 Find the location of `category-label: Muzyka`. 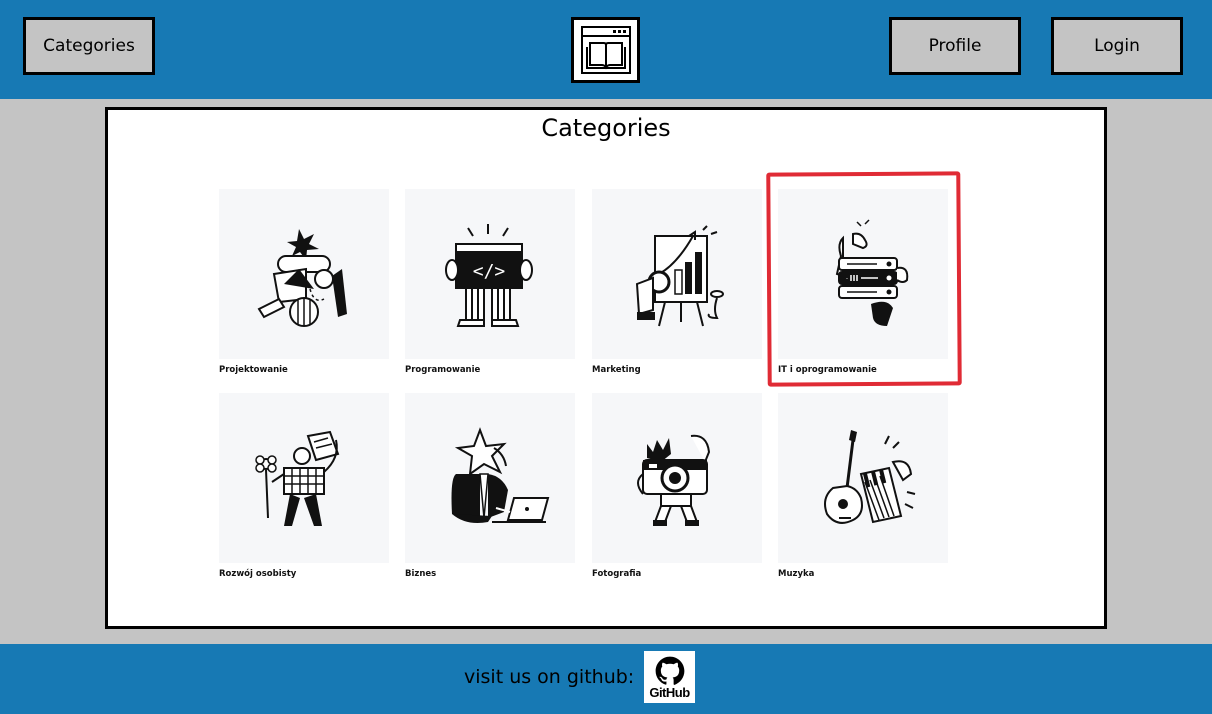

category-label: Muzyka is located at coordinates (796, 574).